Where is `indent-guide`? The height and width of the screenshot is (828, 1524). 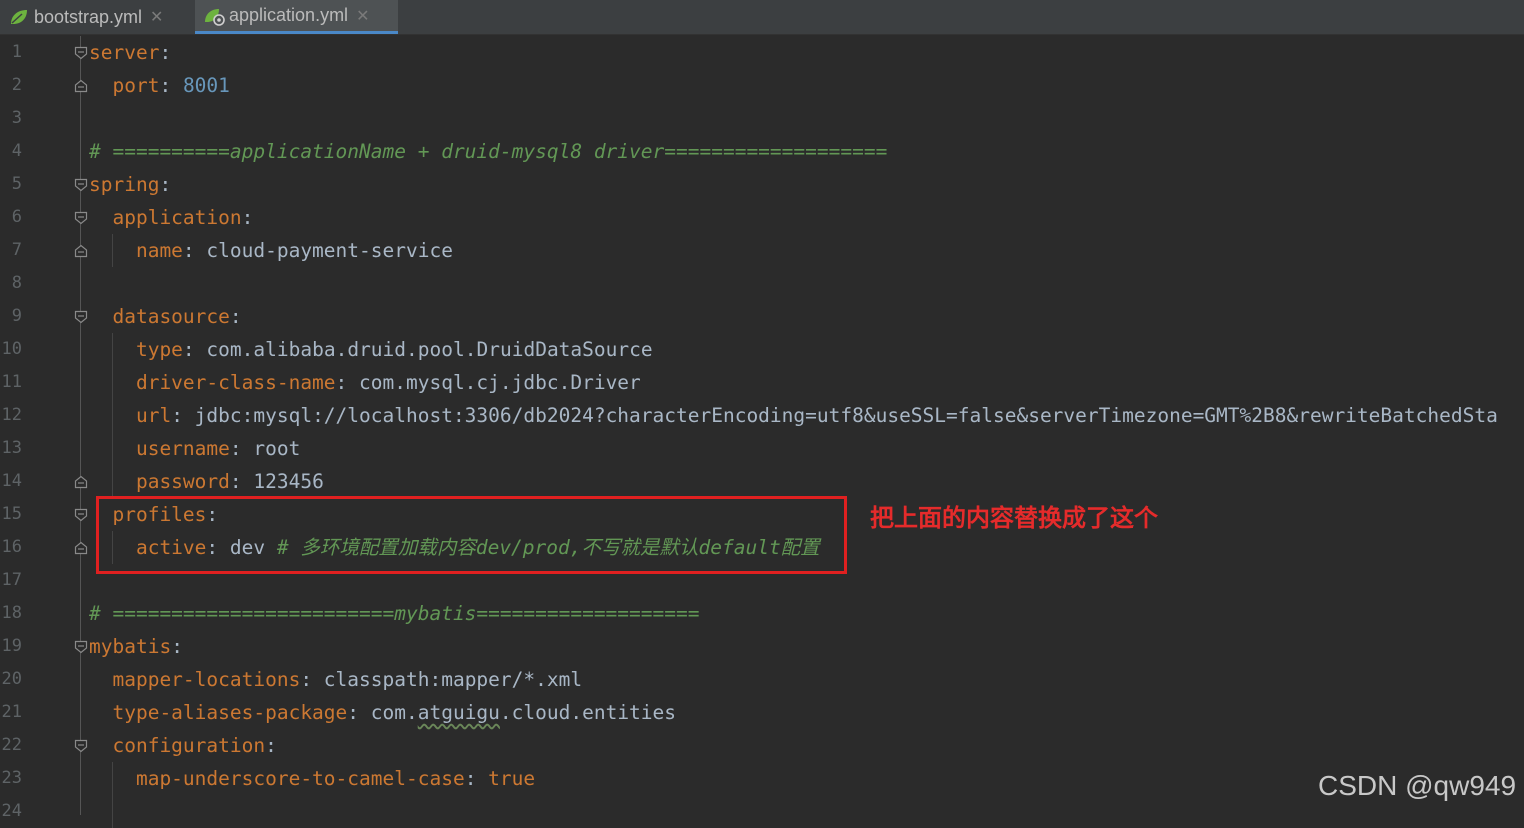 indent-guide is located at coordinates (112, 795).